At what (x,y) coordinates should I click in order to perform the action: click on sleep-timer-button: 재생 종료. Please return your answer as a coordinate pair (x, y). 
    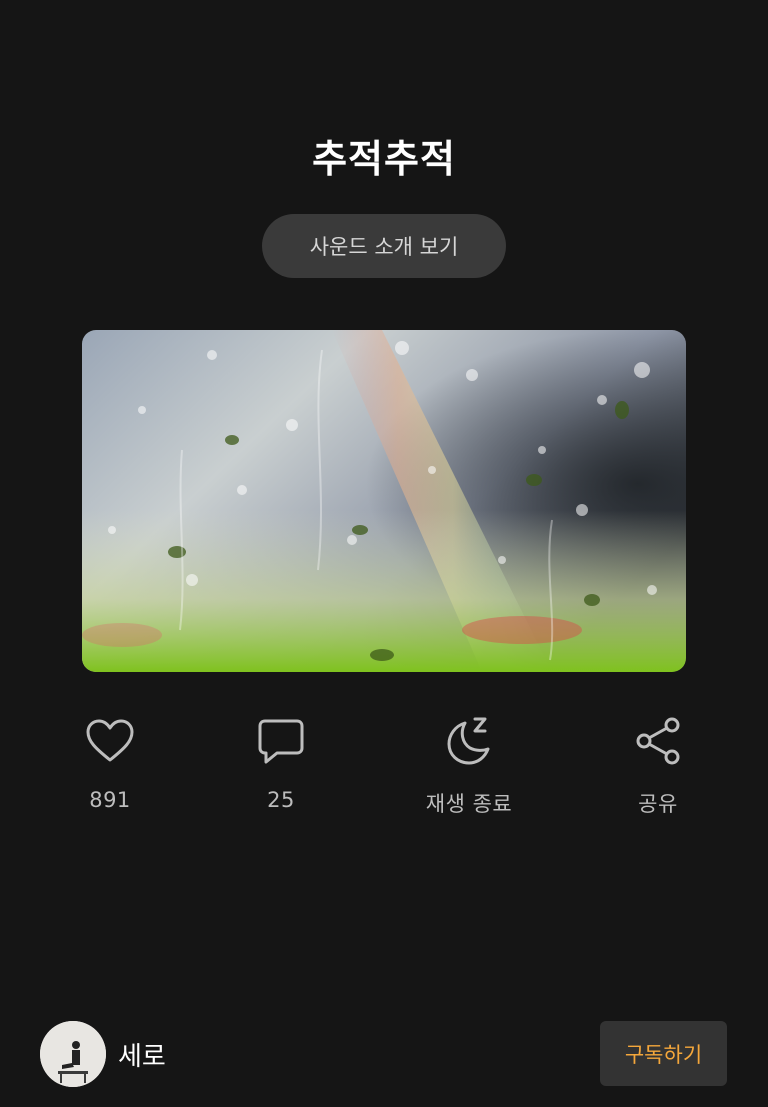
    Looking at the image, I should click on (469, 766).